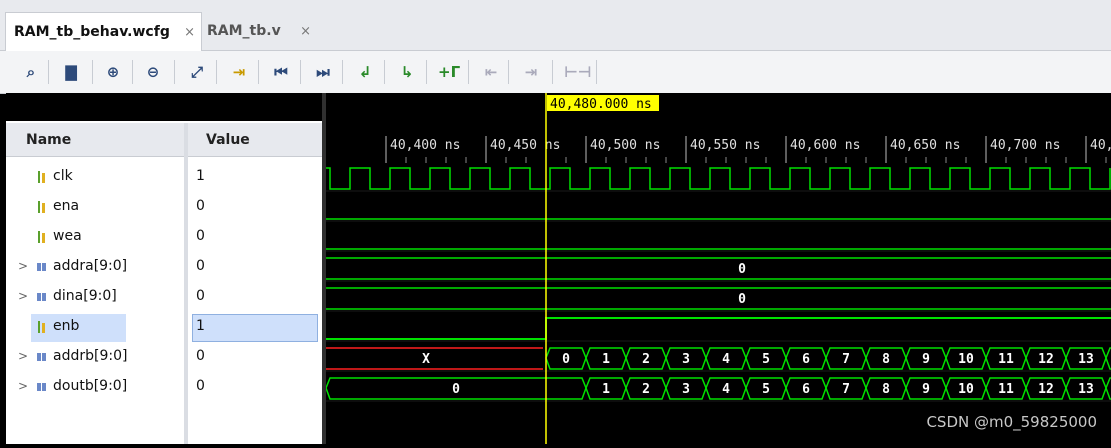 Image resolution: width=1111 pixels, height=448 pixels. I want to click on panel-top-strip, so click(166, 107).